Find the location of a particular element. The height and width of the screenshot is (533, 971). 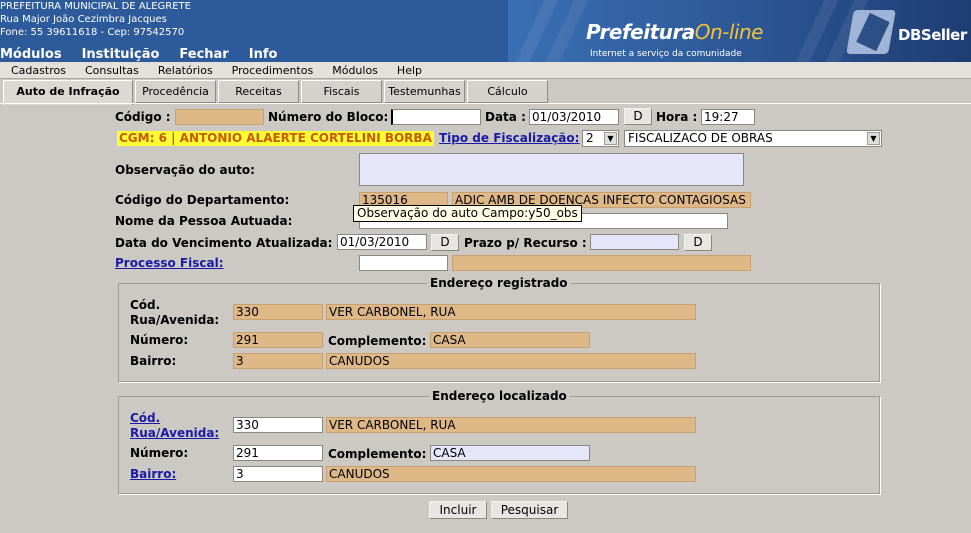

loc-numero-label: Número: is located at coordinates (159, 453).